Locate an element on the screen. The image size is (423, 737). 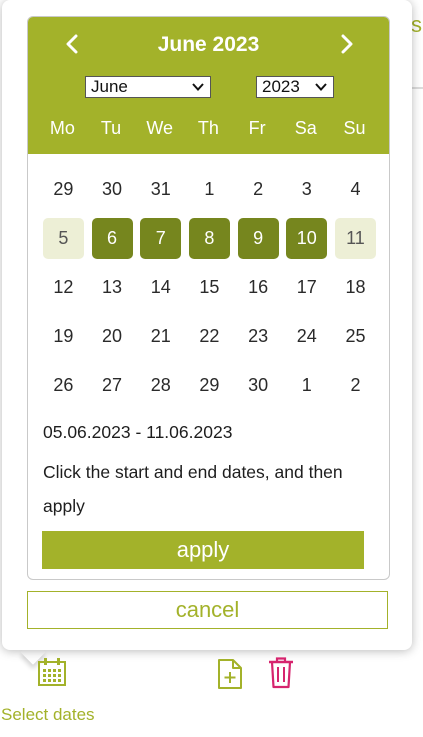
year-select-value: 2023 is located at coordinates (281, 86).